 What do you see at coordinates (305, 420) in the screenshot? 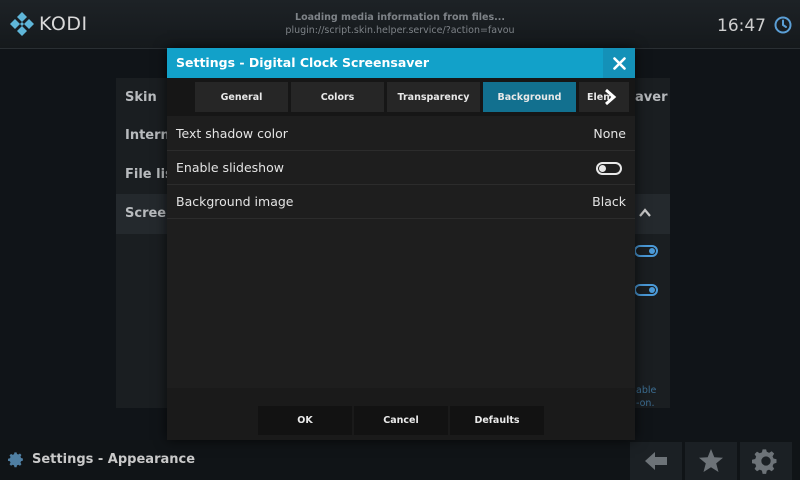
I see `ok-button: OK` at bounding box center [305, 420].